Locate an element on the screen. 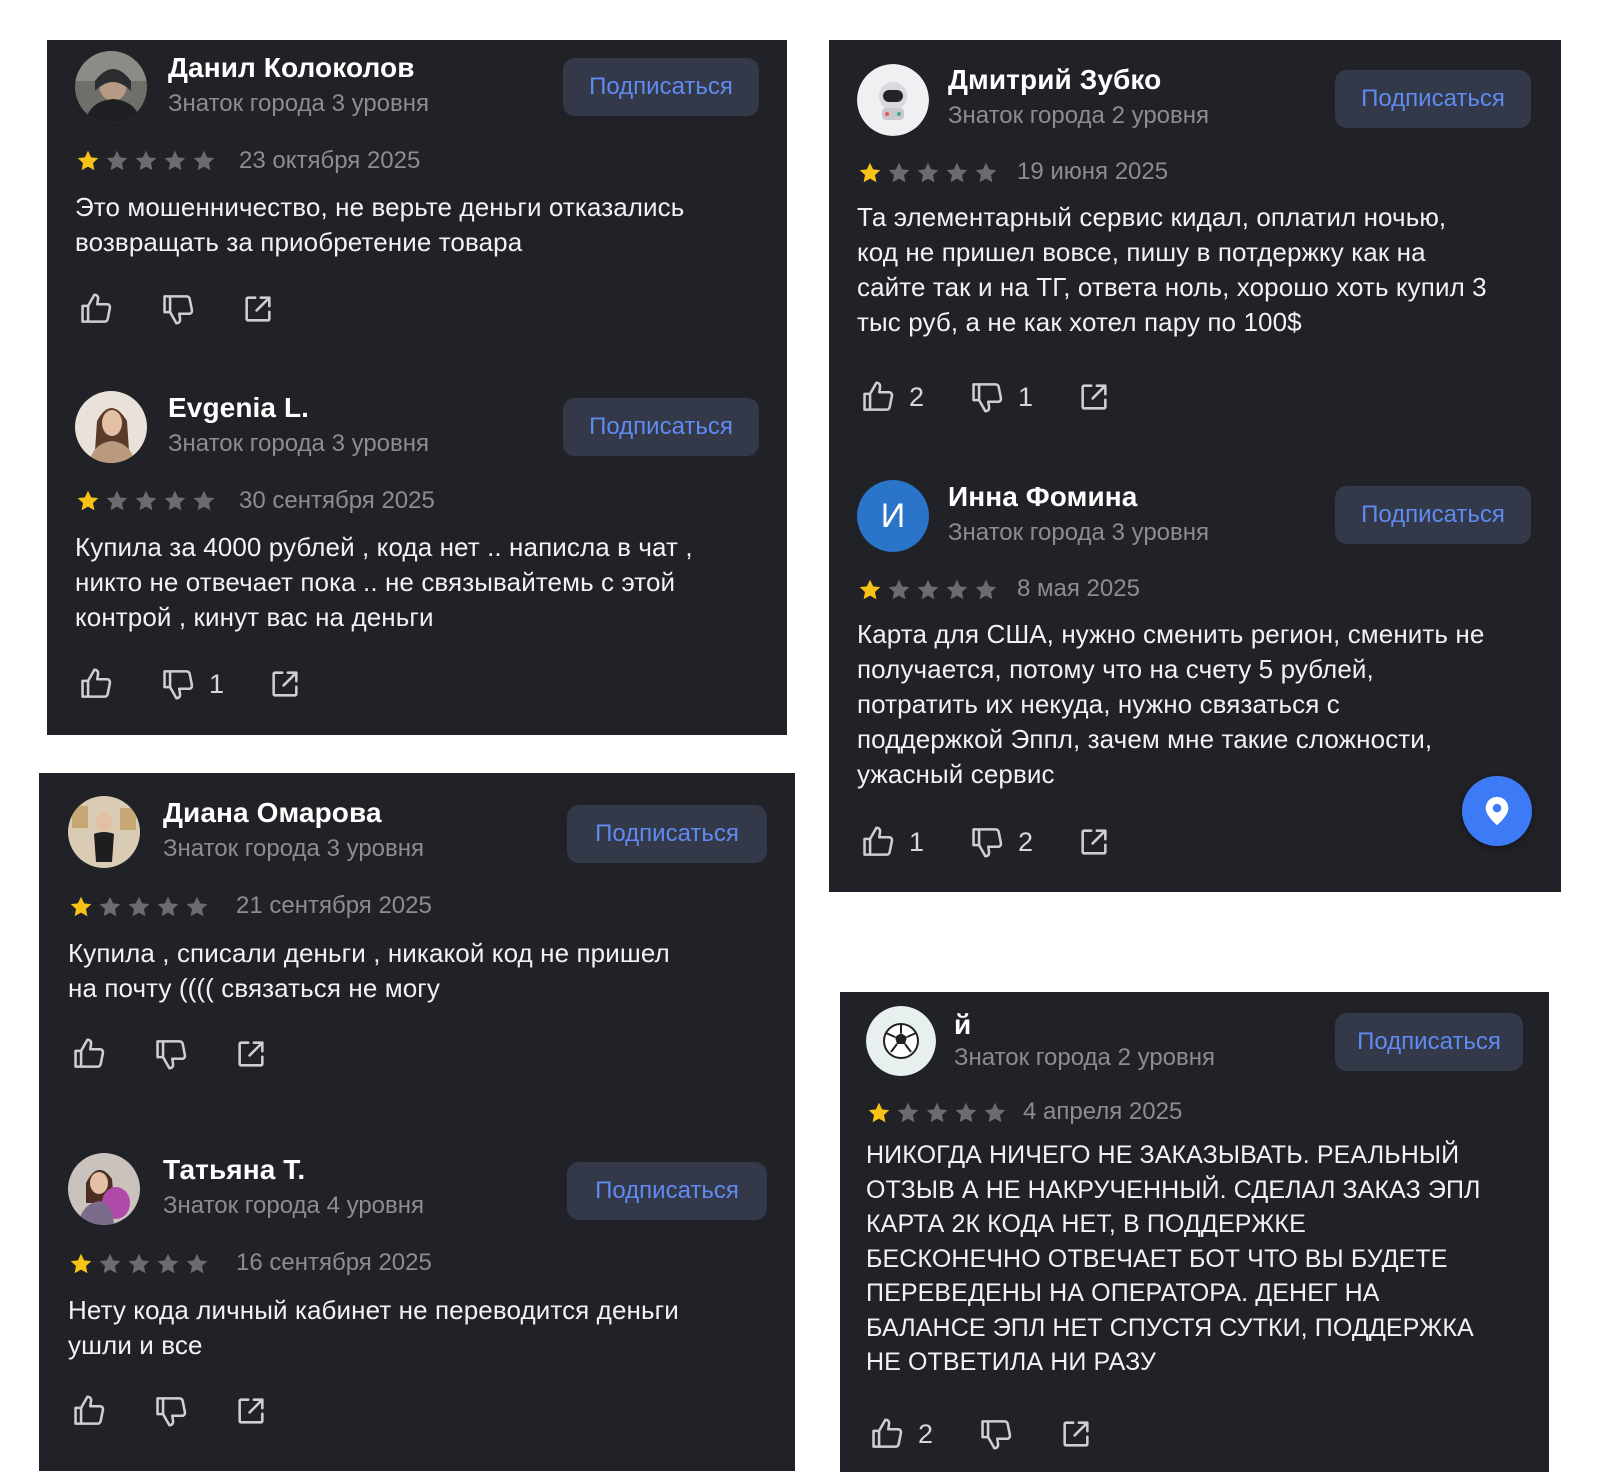  review-text-line: контрой , кинут вас на деньги is located at coordinates (254, 617).